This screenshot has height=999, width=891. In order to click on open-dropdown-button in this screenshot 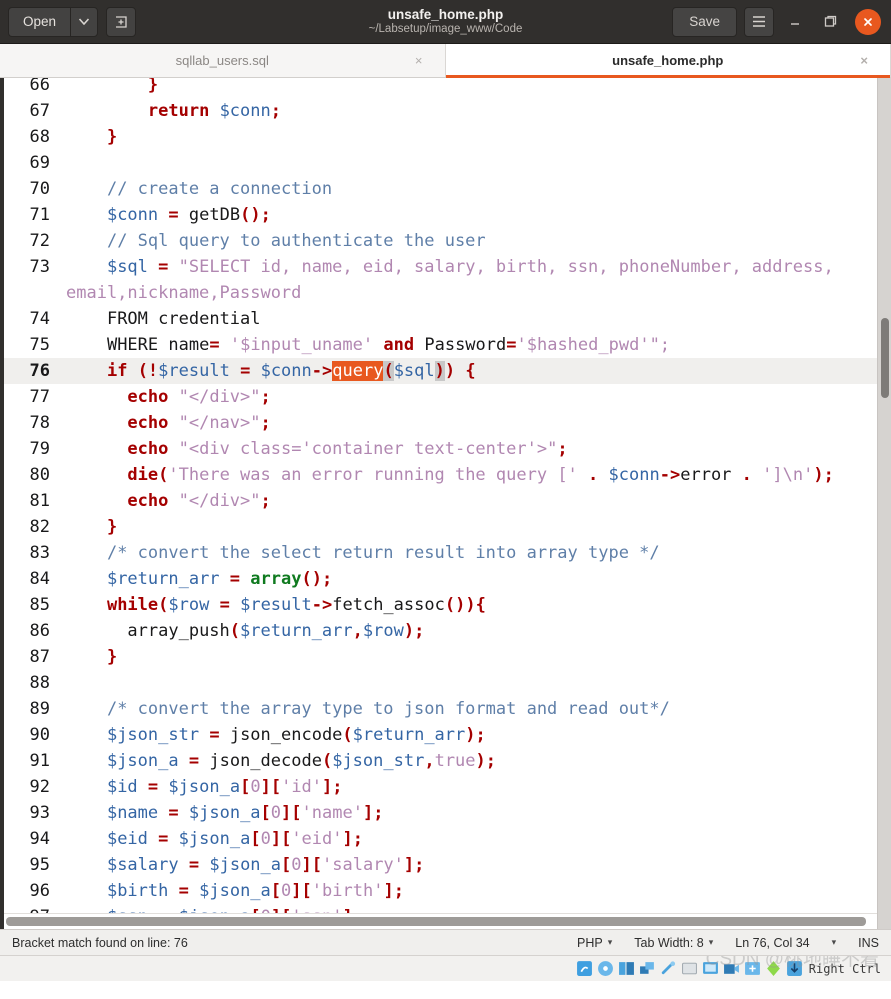, I will do `click(84, 21)`.